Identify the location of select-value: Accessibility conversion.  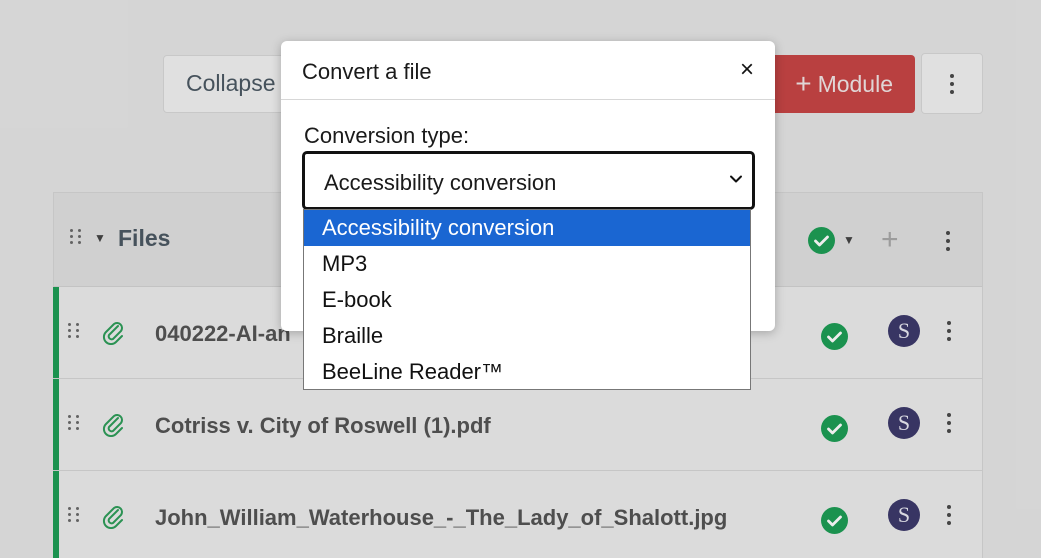
(440, 182).